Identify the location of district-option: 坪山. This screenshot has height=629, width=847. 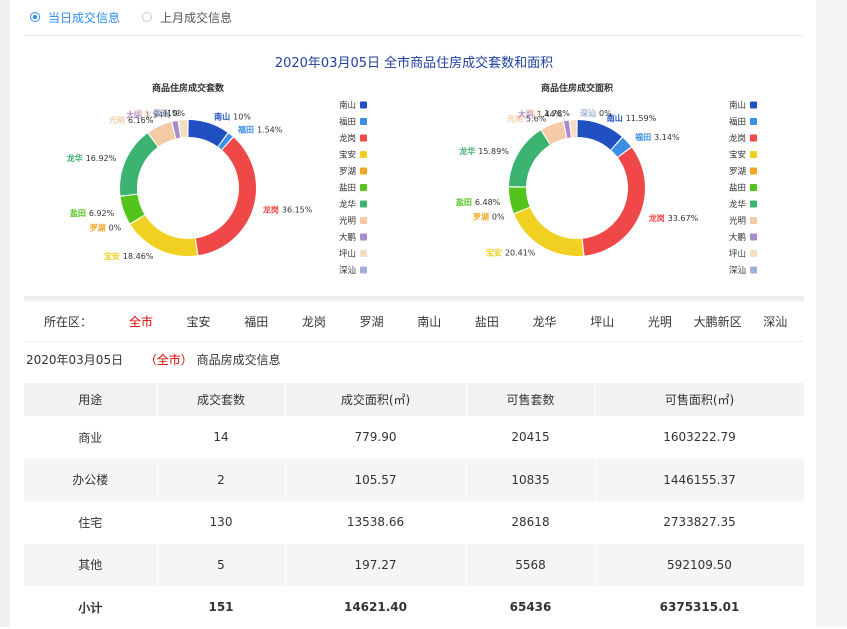
(602, 321).